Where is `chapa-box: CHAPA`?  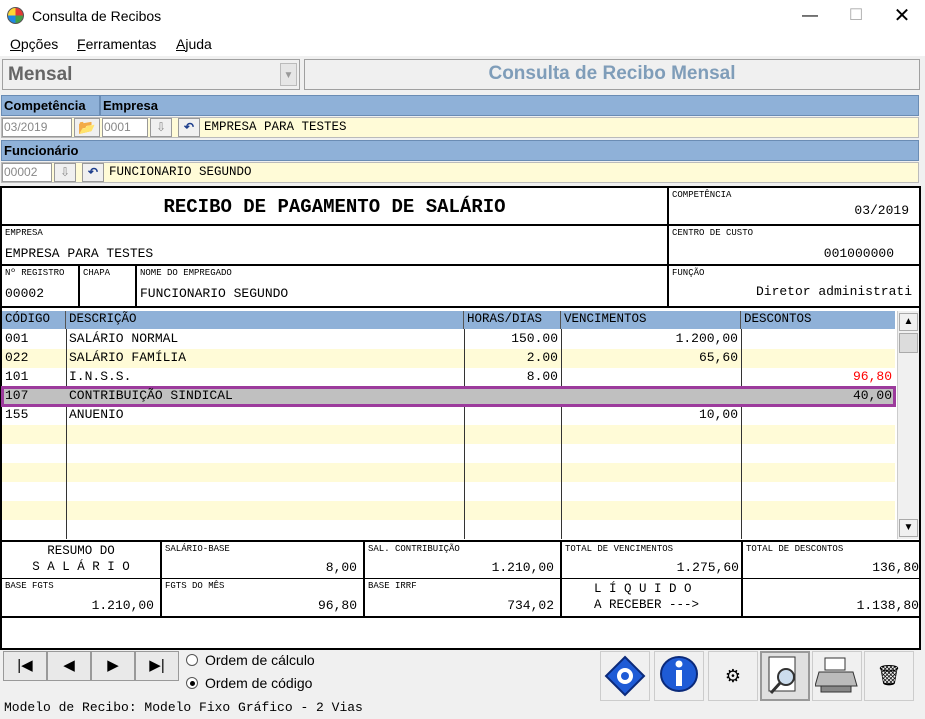
chapa-box: CHAPA is located at coordinates (108, 287).